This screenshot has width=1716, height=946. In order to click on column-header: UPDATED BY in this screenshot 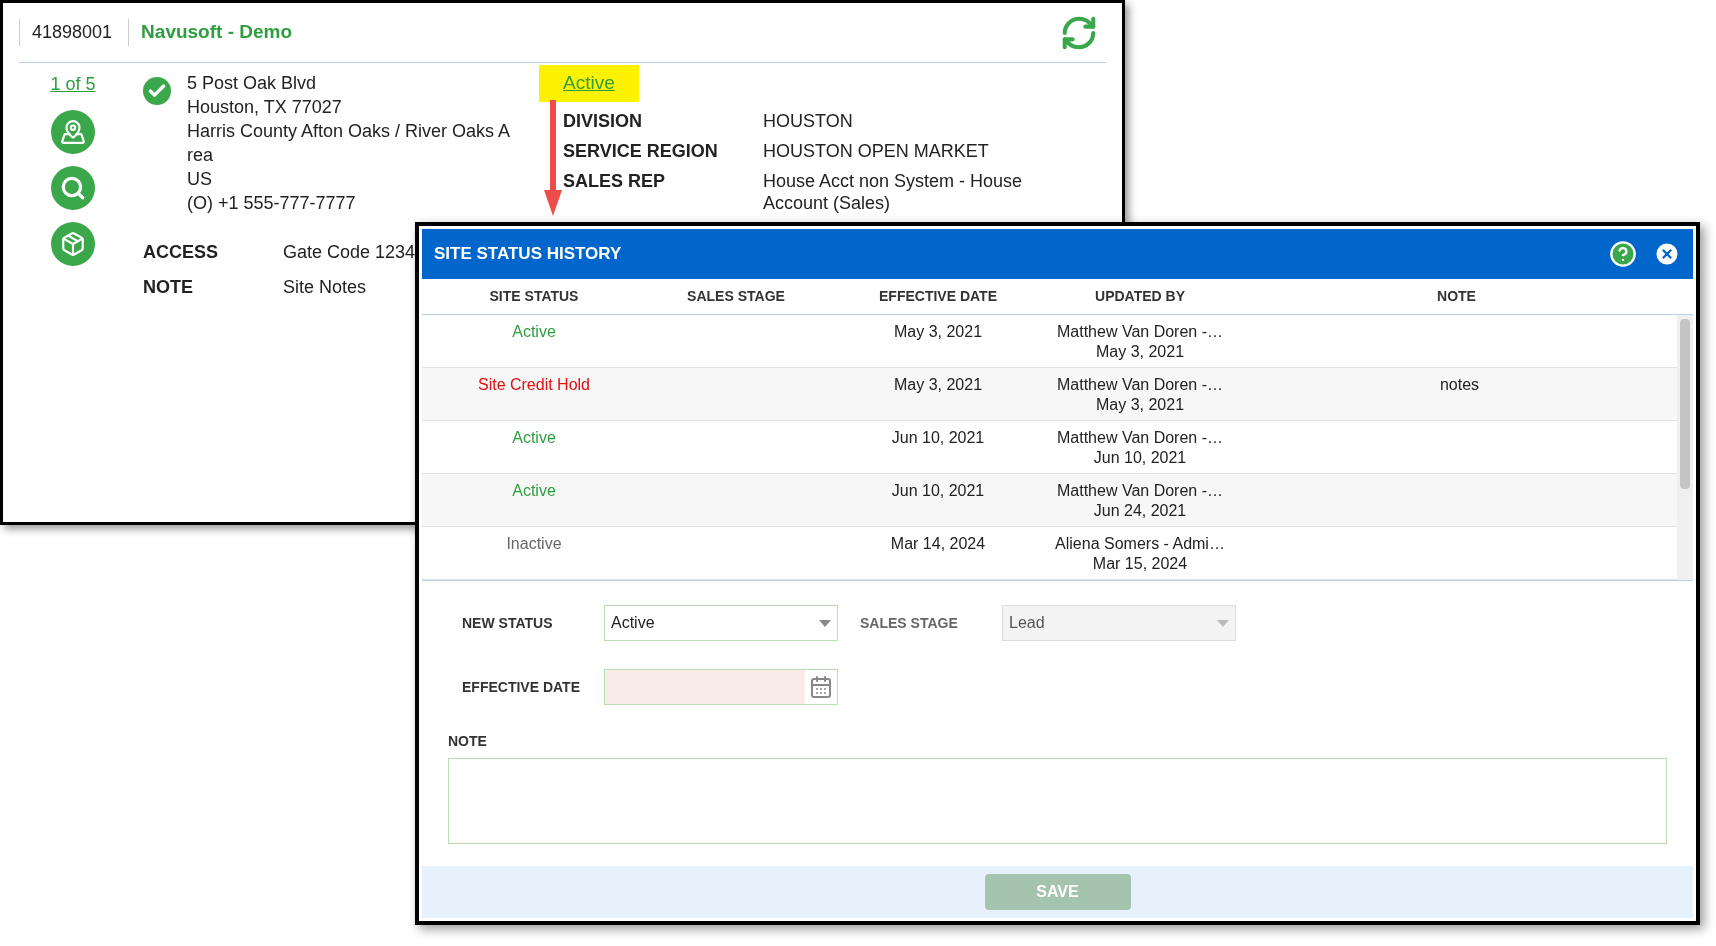, I will do `click(1140, 296)`.